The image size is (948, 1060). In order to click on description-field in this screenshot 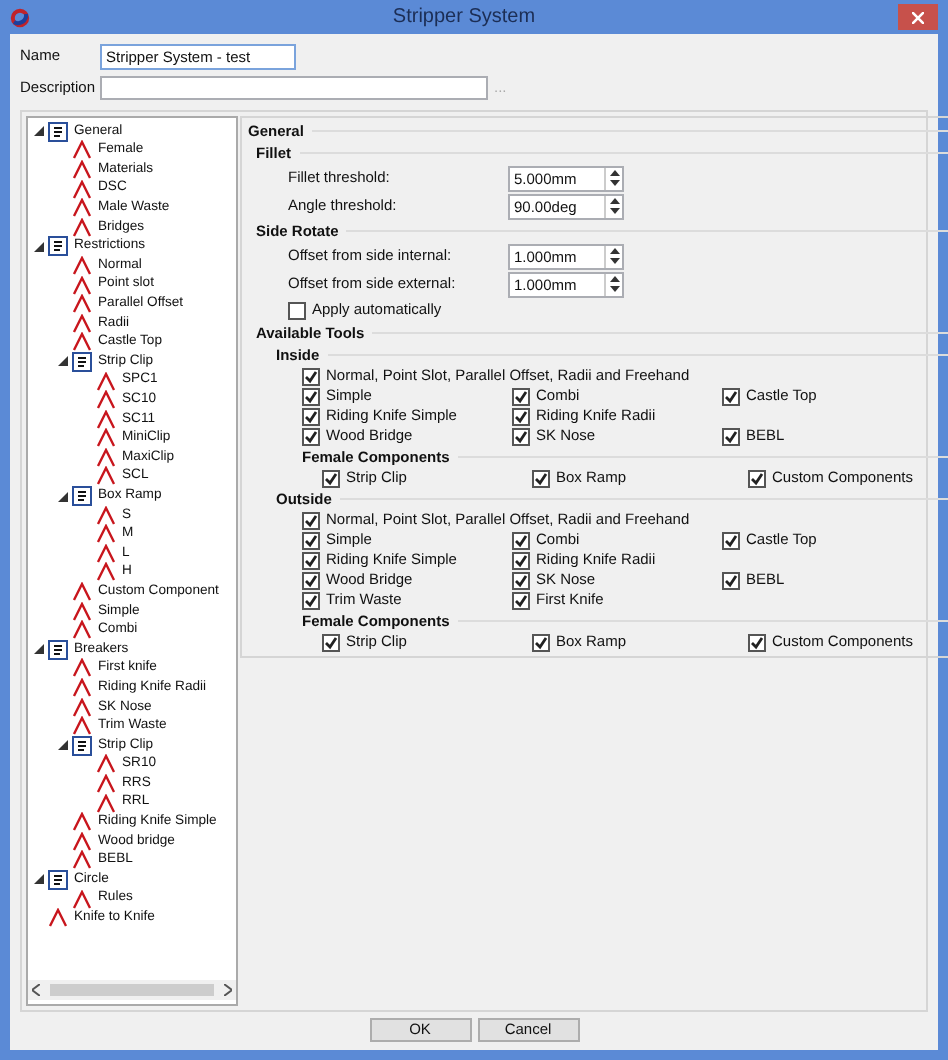, I will do `click(294, 87)`.